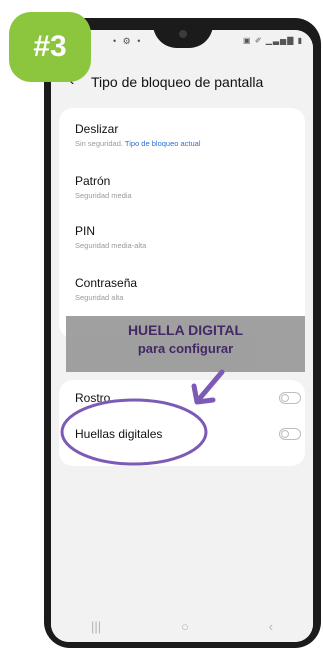 The height and width of the screenshot is (651, 323). What do you see at coordinates (211, 385) in the screenshot?
I see `annotation-arrow-icon` at bounding box center [211, 385].